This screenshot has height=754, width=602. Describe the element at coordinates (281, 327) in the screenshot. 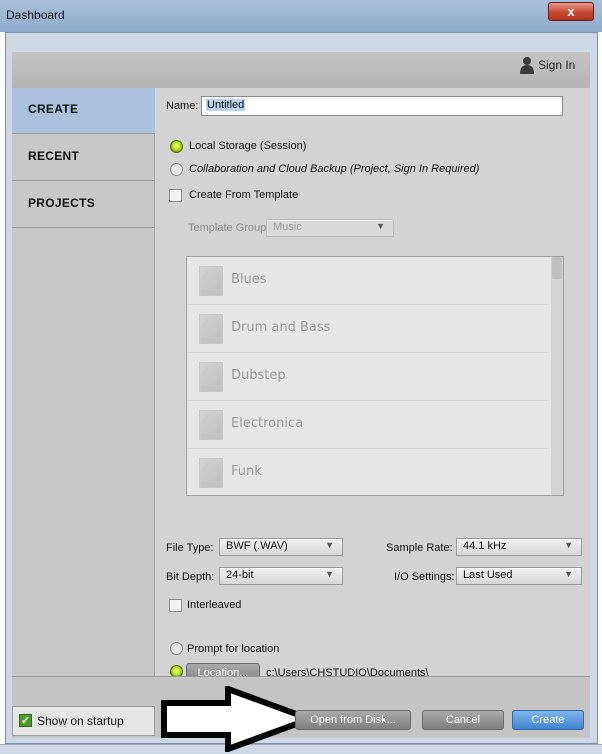

I see `template-name: Drum and Bass` at that location.